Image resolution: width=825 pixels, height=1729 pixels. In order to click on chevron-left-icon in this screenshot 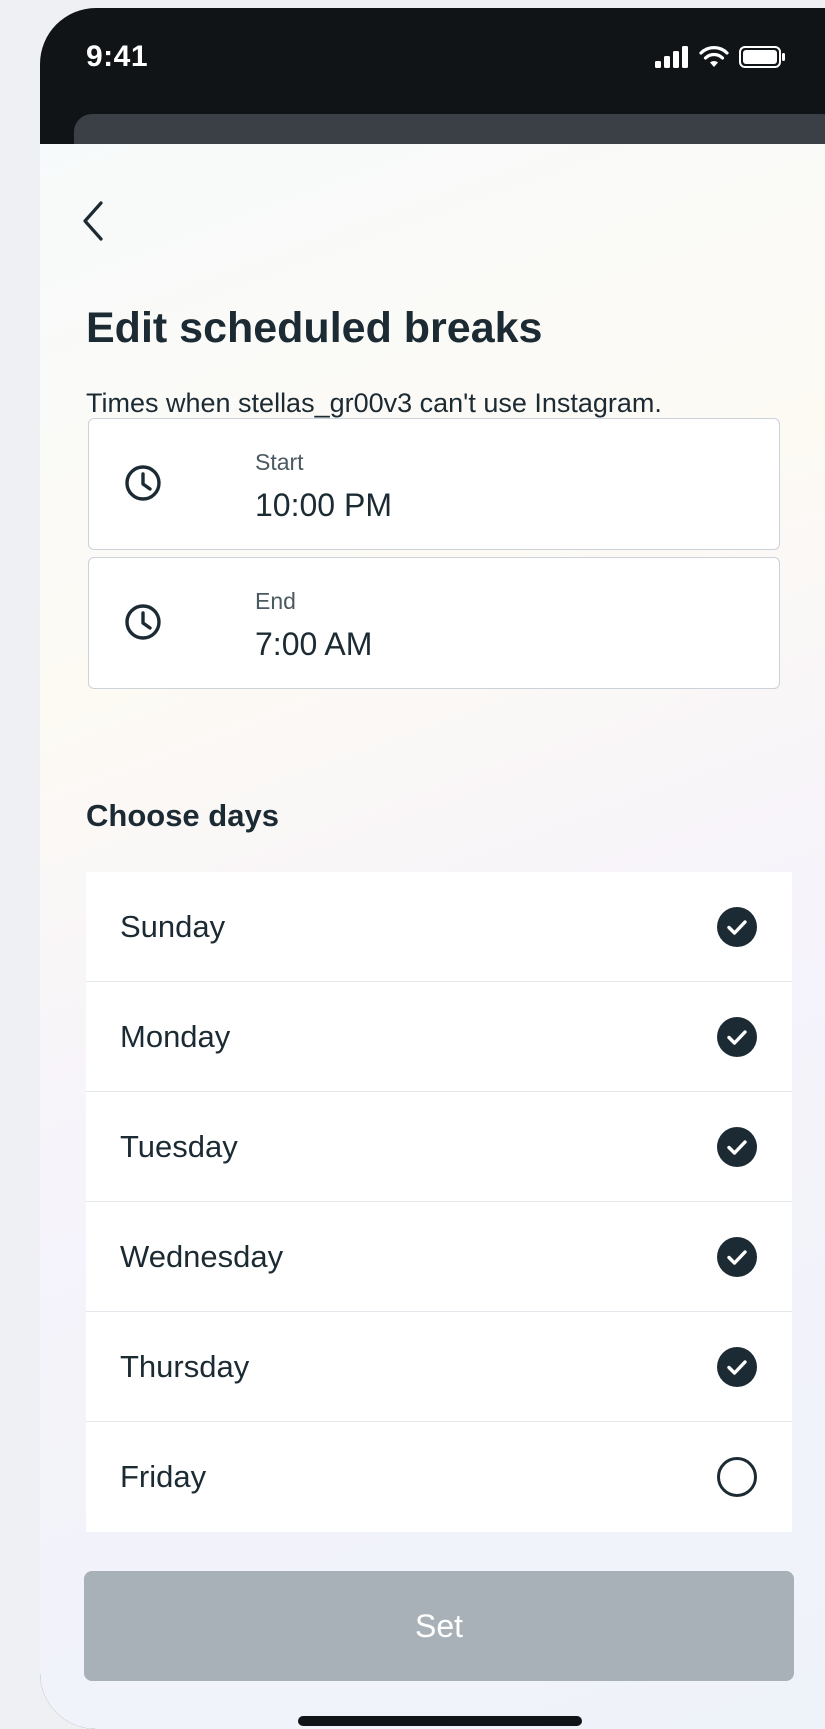, I will do `click(93, 221)`.